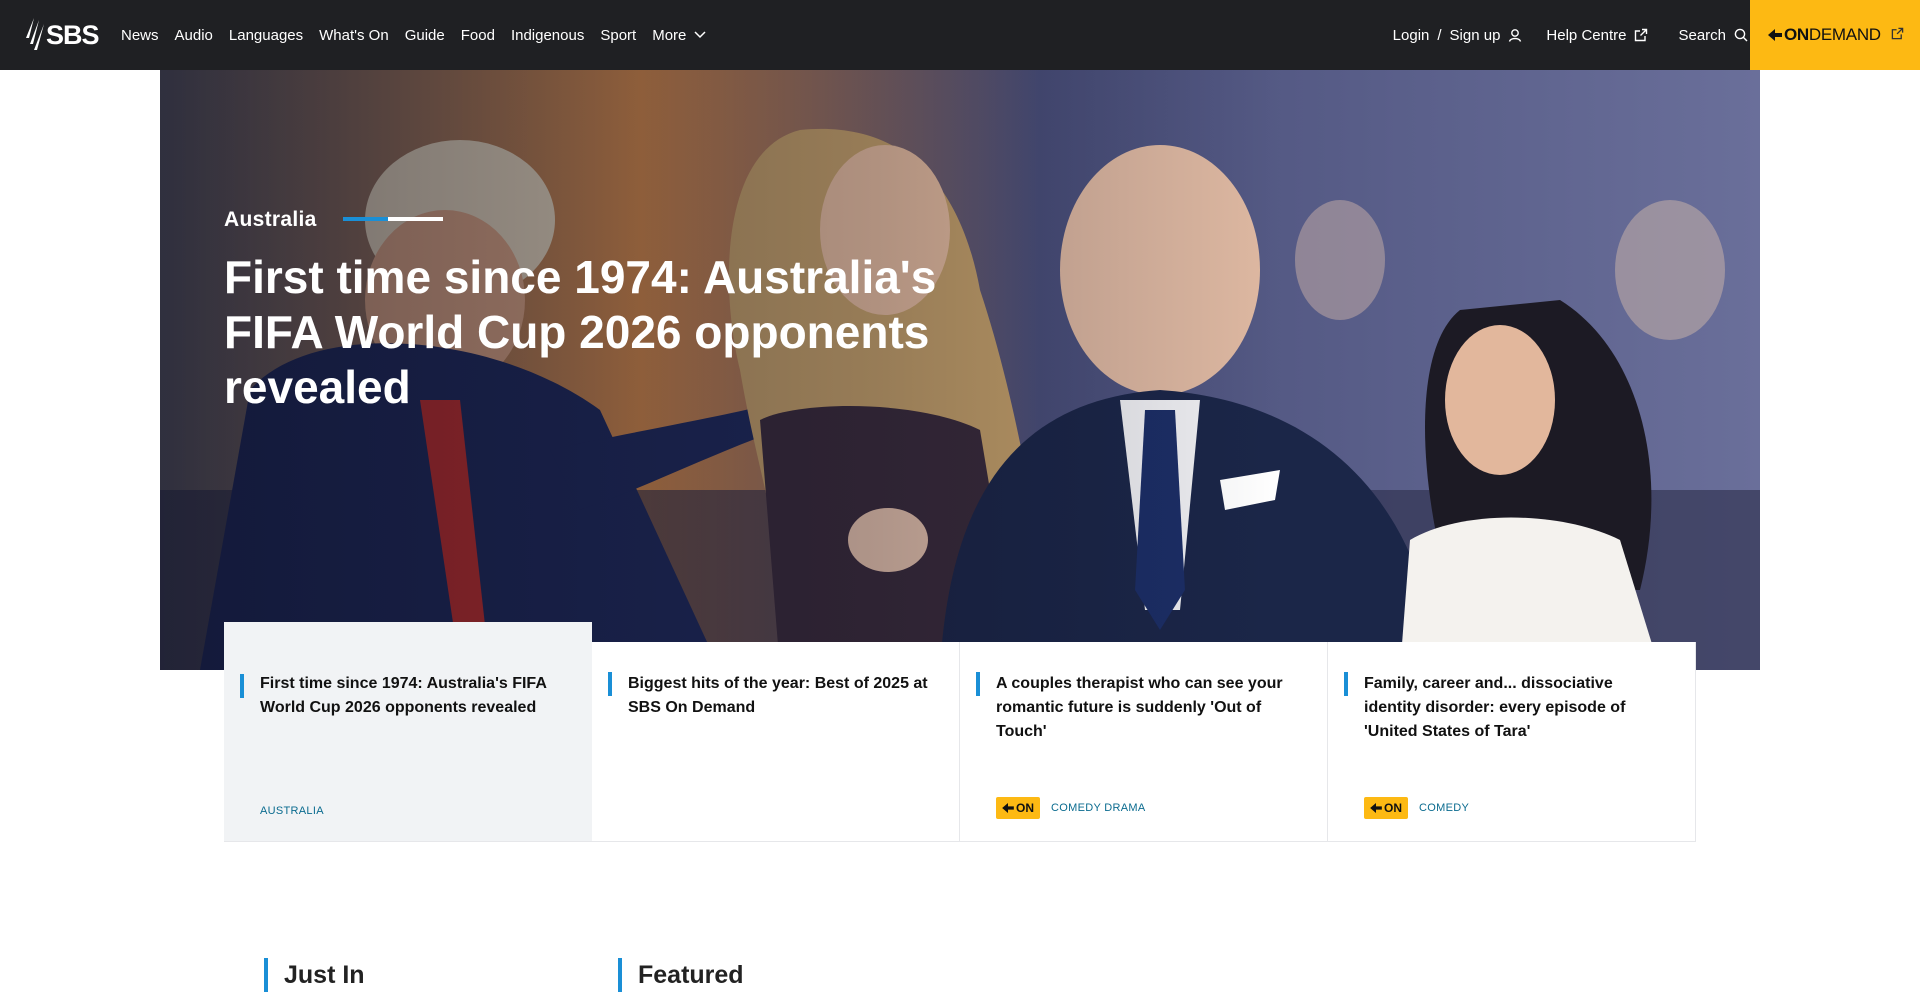 Image resolution: width=1920 pixels, height=993 pixels. I want to click on card-tag: COMEDY, so click(1444, 808).